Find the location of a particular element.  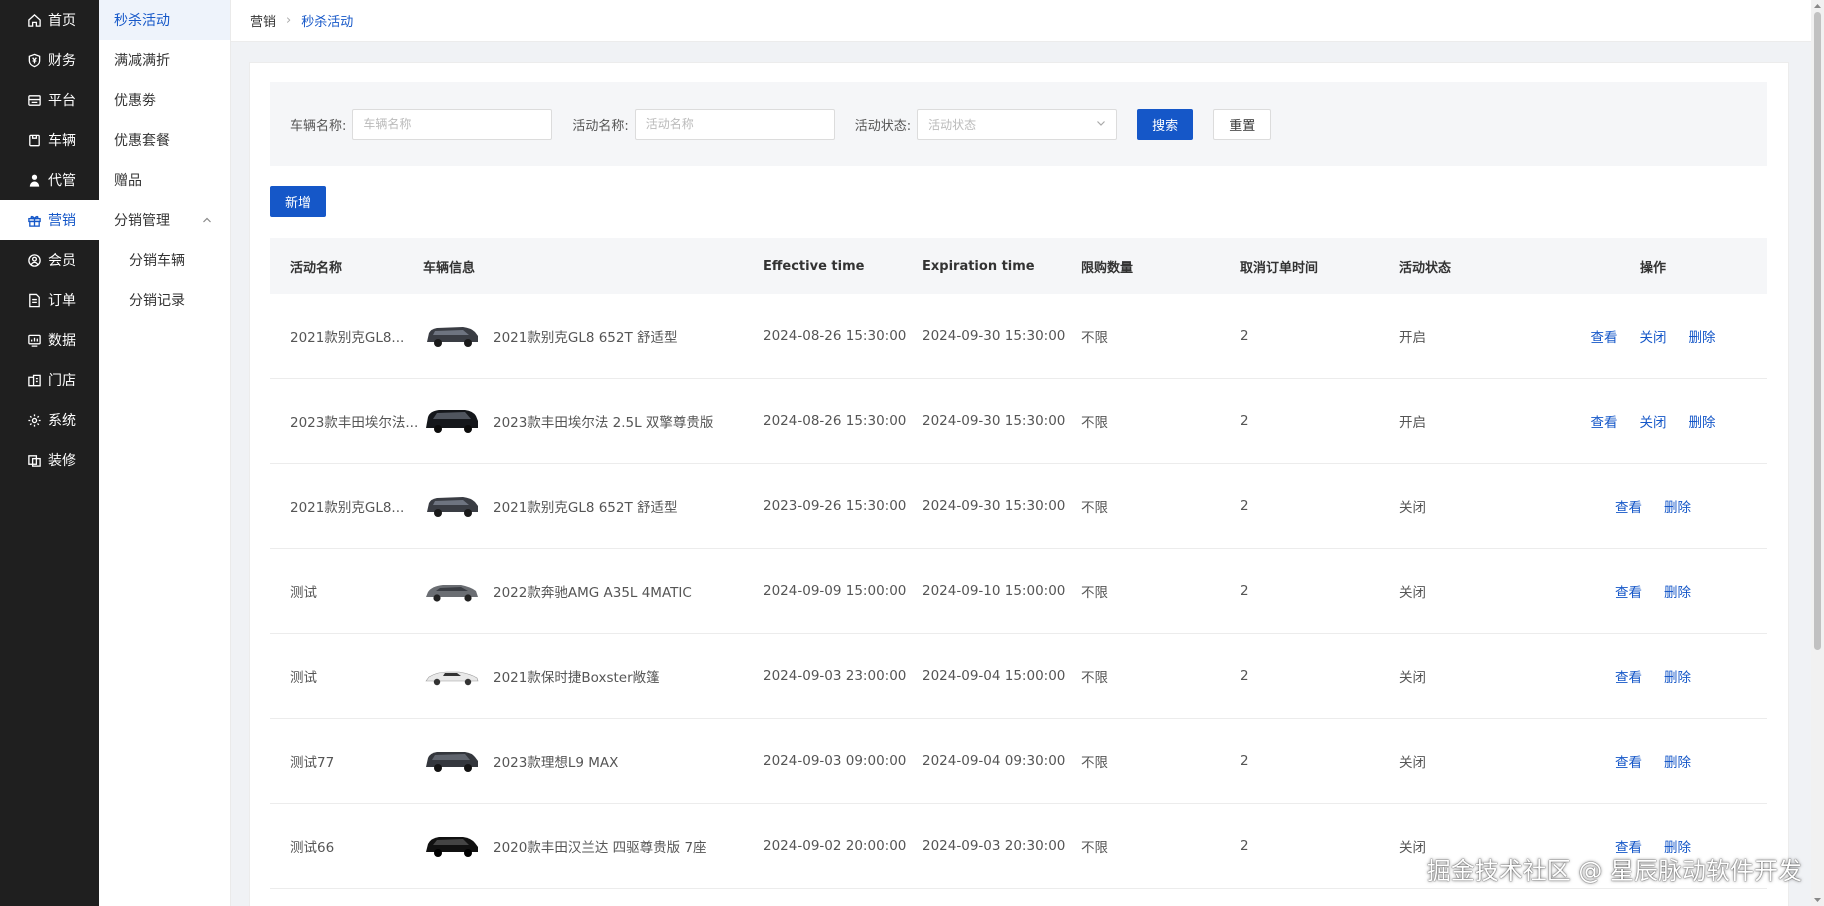

activity-name-cell: 测试77 is located at coordinates (312, 763).